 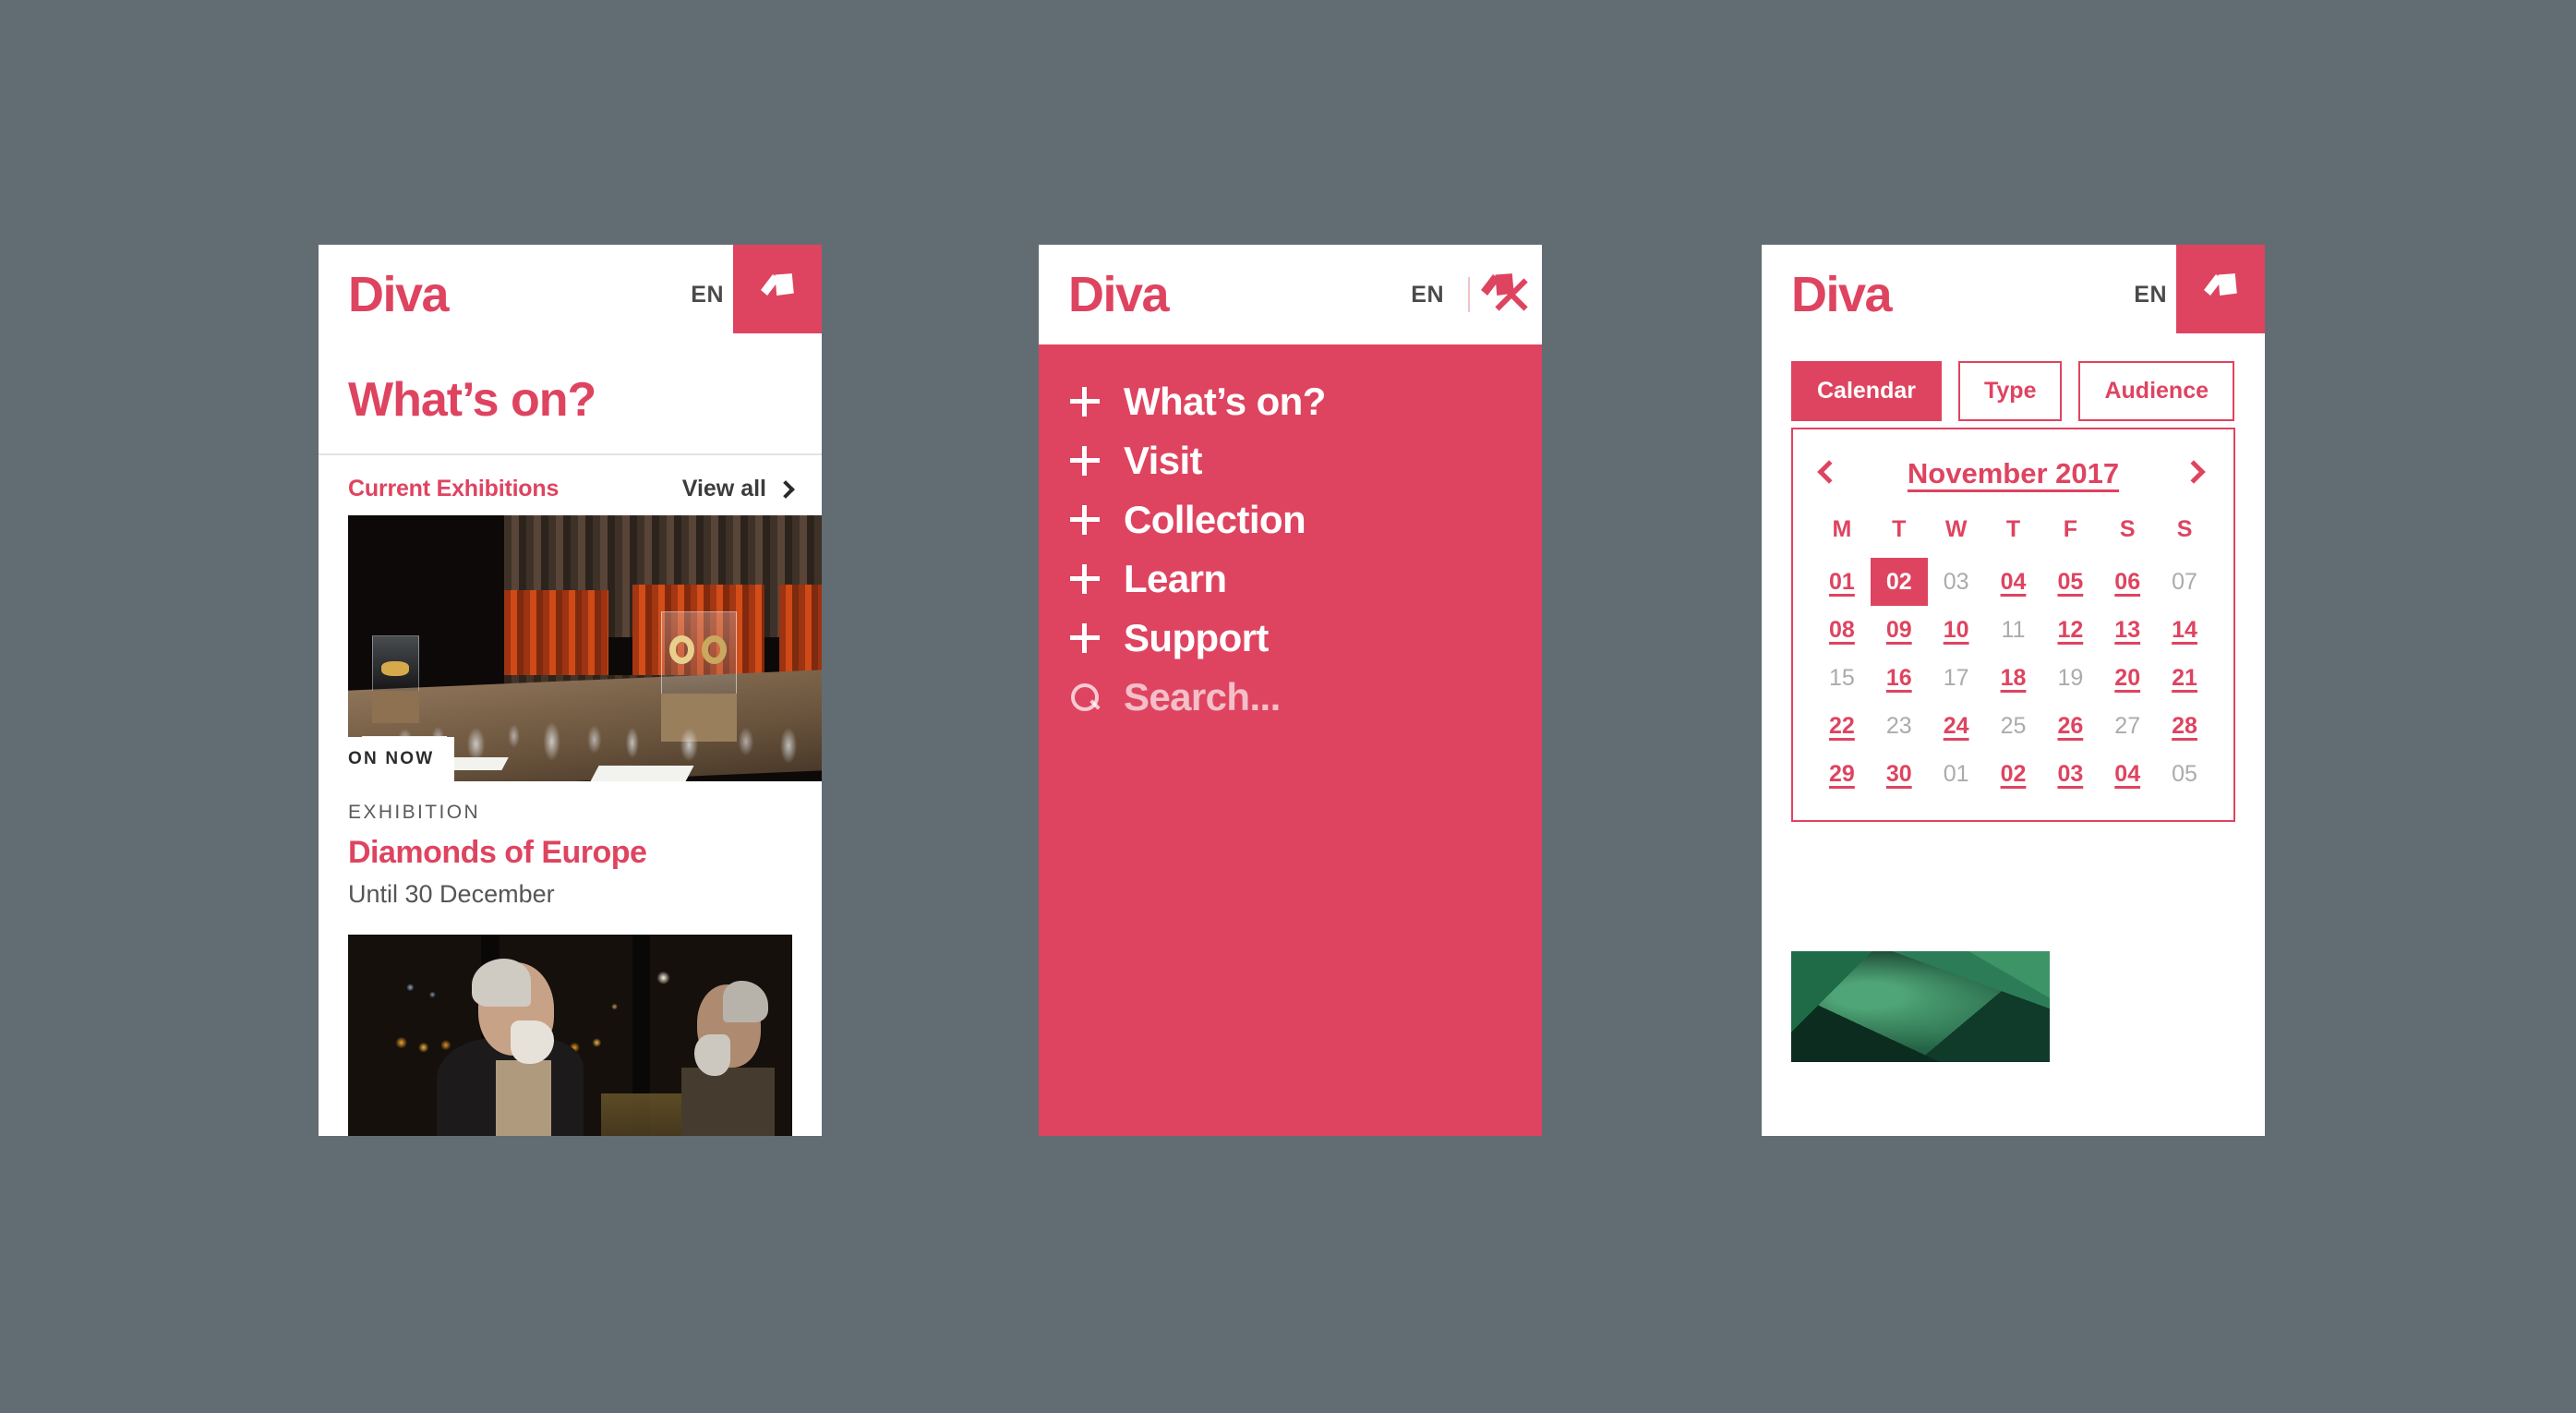 I want to click on menu-item-support: Support, so click(x=1290, y=638).